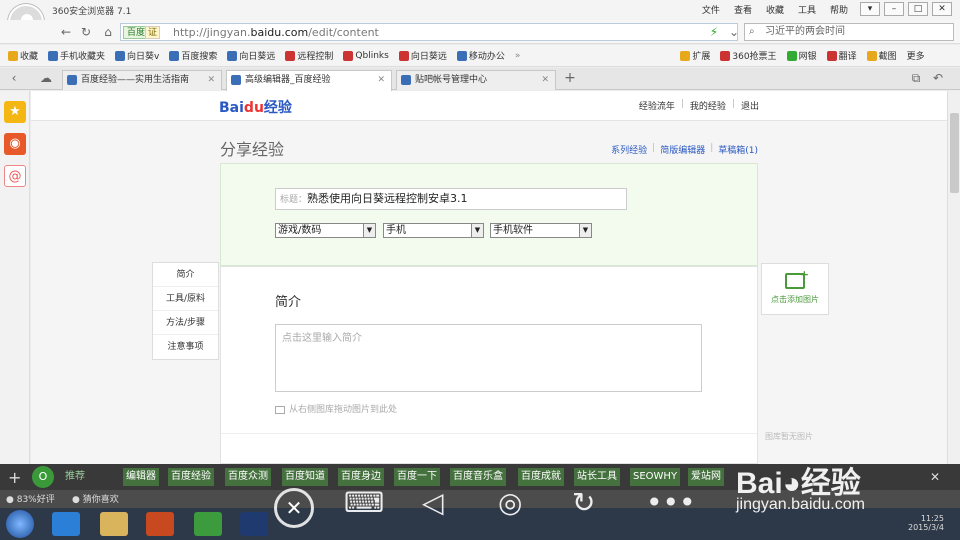 This screenshot has height=540, width=960. Describe the element at coordinates (807, 9) in the screenshot. I see `menu-tools: 工具` at that location.